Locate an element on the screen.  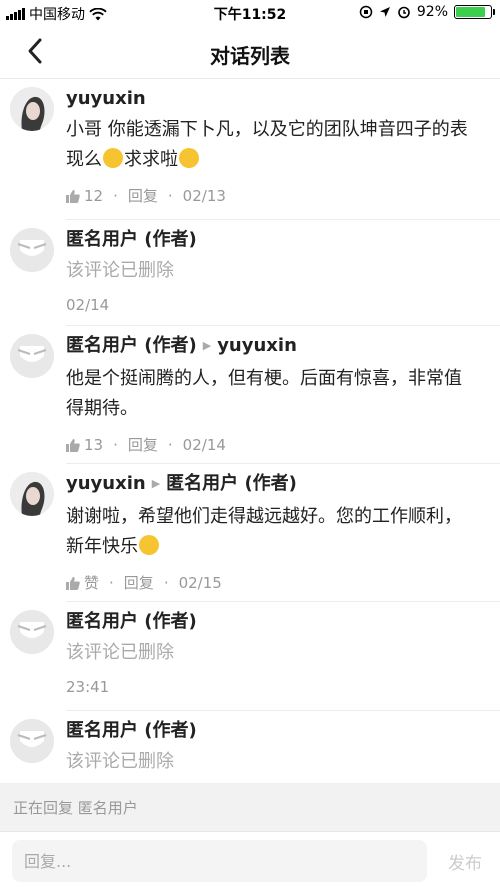
orientation-lock-icon is located at coordinates (366, 12).